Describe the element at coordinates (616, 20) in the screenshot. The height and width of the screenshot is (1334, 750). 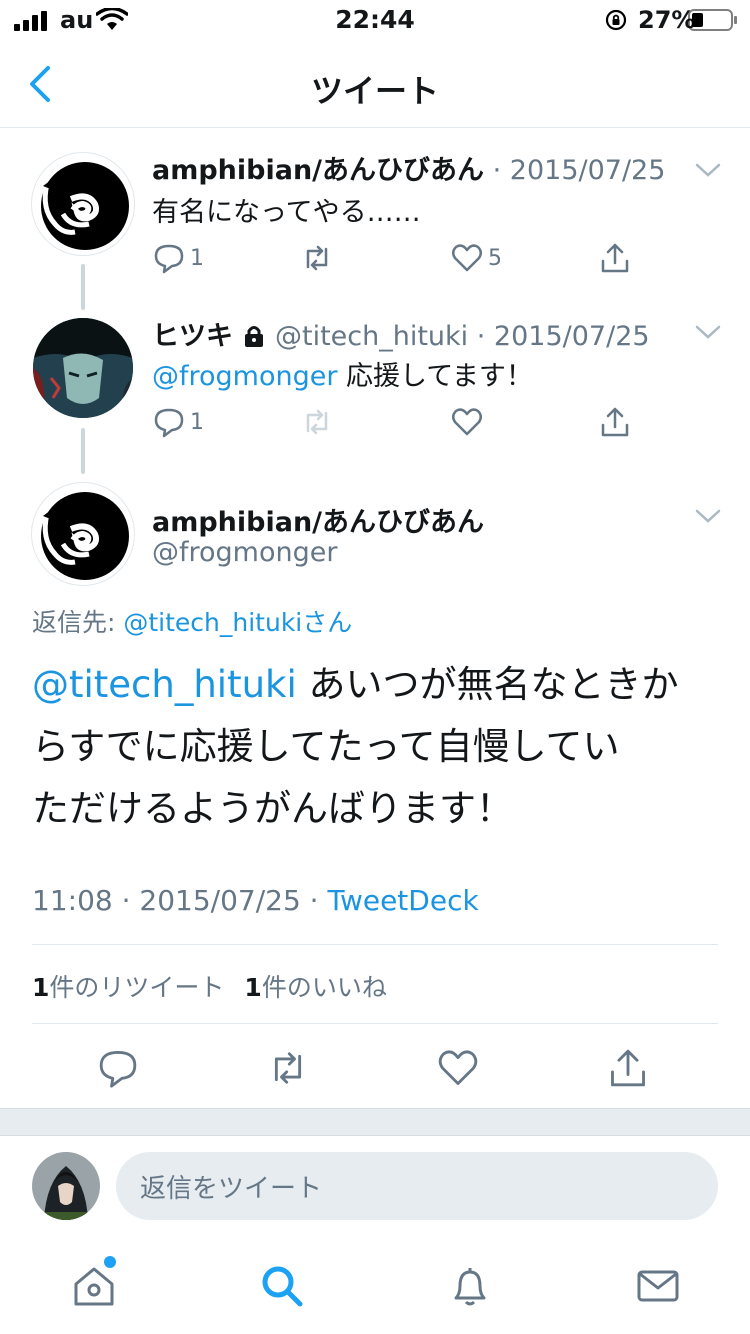
I see `rotation-lock-icon` at that location.